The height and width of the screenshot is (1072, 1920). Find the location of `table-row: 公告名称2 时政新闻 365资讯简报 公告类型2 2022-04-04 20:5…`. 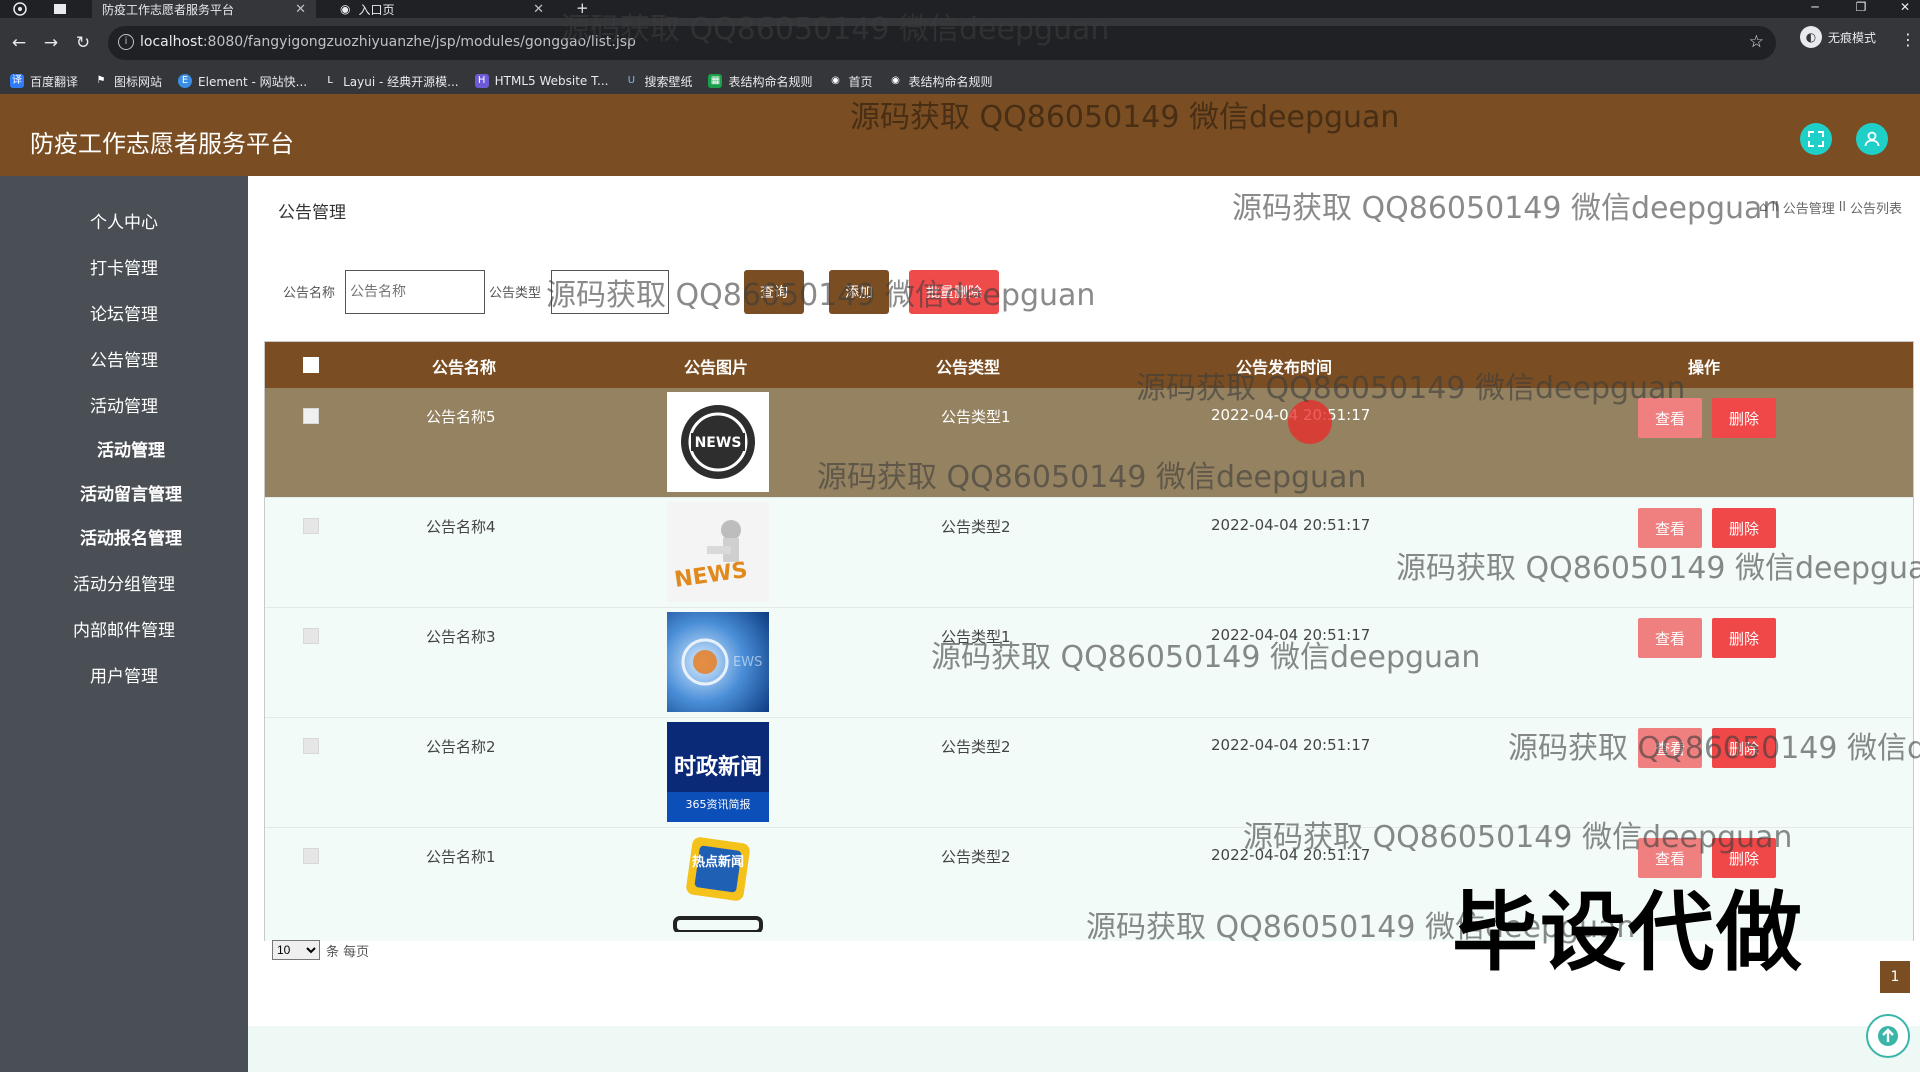

table-row: 公告名称2 时政新闻 365资讯简报 公告类型2 2022-04-04 20:5… is located at coordinates (1089, 773).